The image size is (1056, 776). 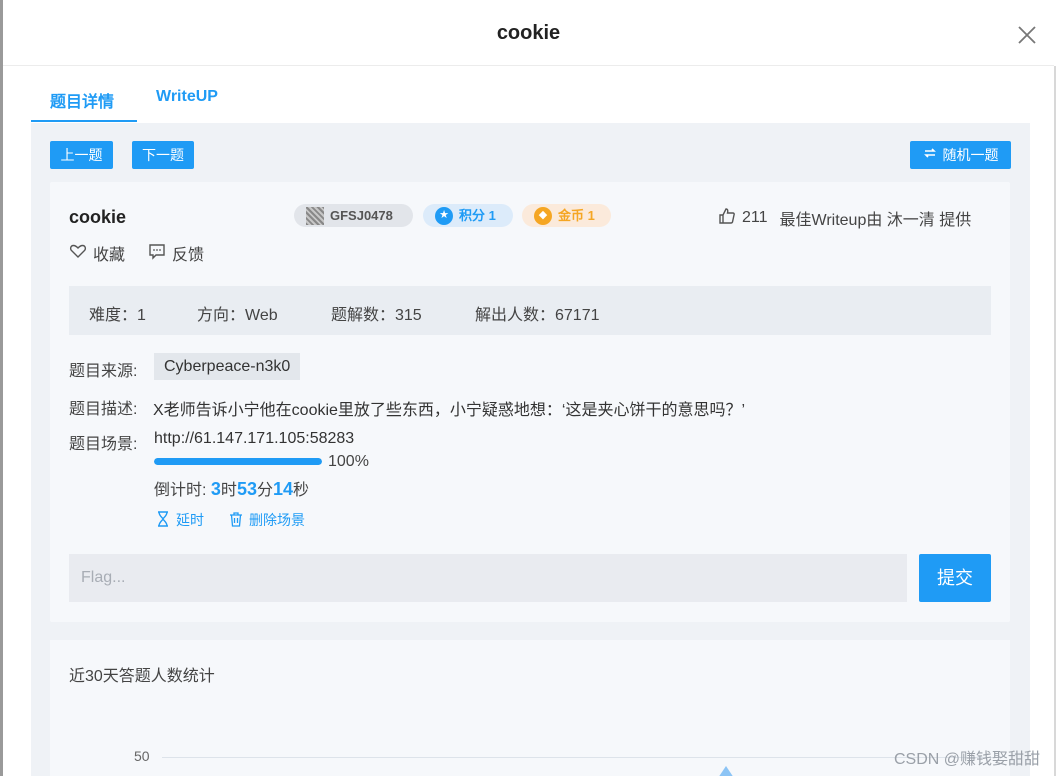 I want to click on extend-time-button: 延时, so click(x=180, y=520).